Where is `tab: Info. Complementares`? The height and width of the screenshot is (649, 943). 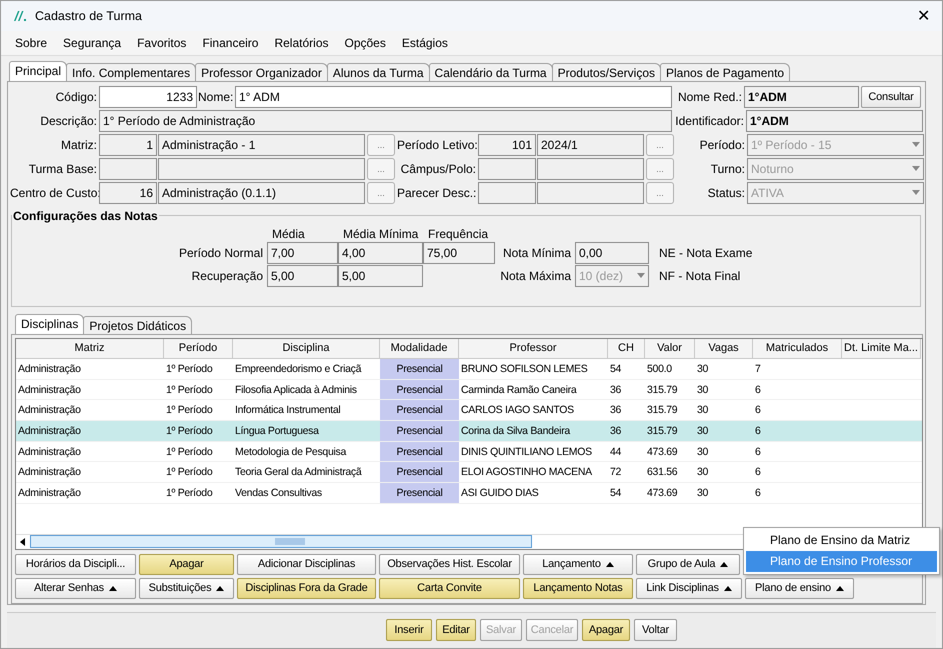 tab: Info. Complementares is located at coordinates (131, 71).